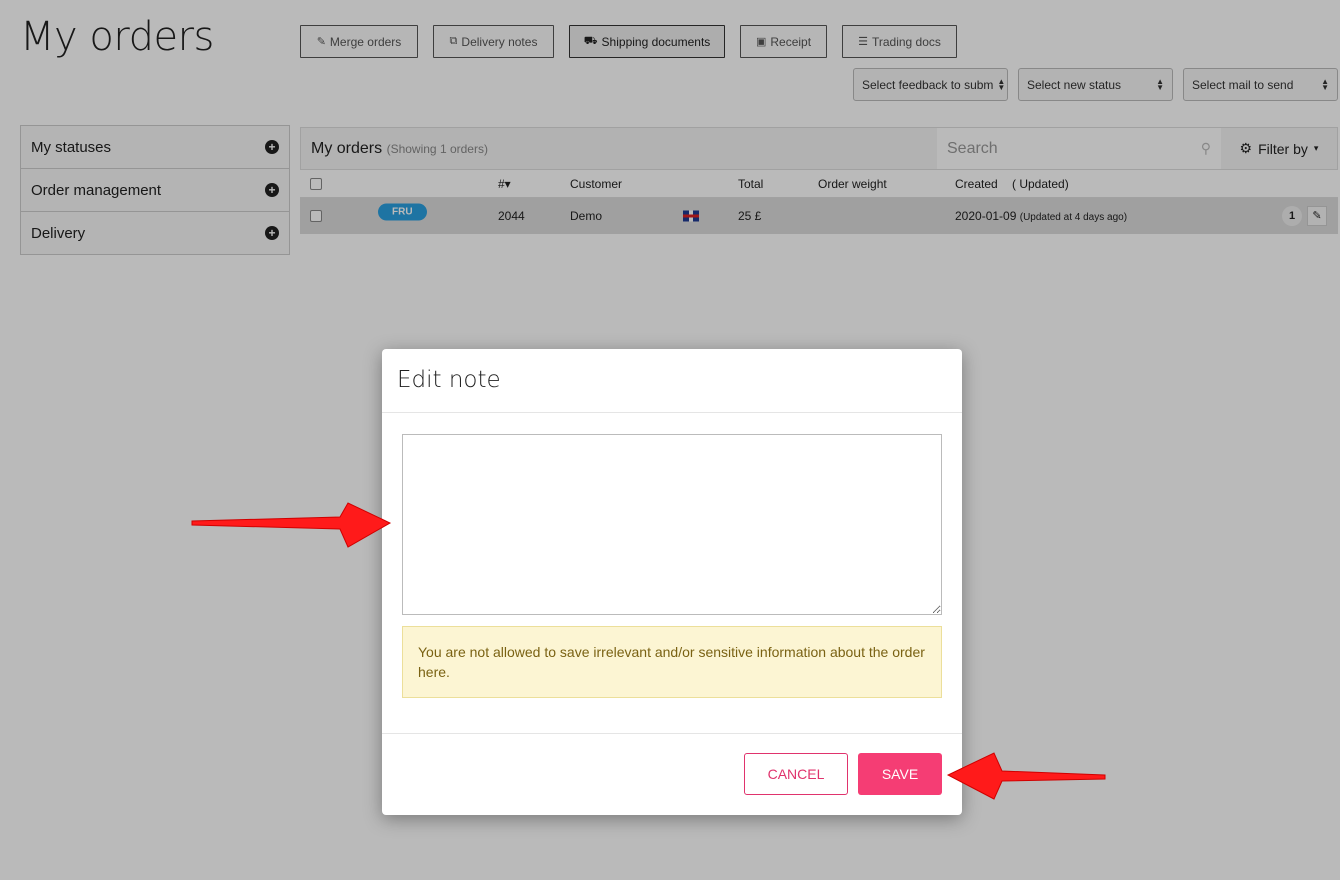 The width and height of the screenshot is (1340, 880). What do you see at coordinates (672, 524) in the screenshot?
I see `note-textarea` at bounding box center [672, 524].